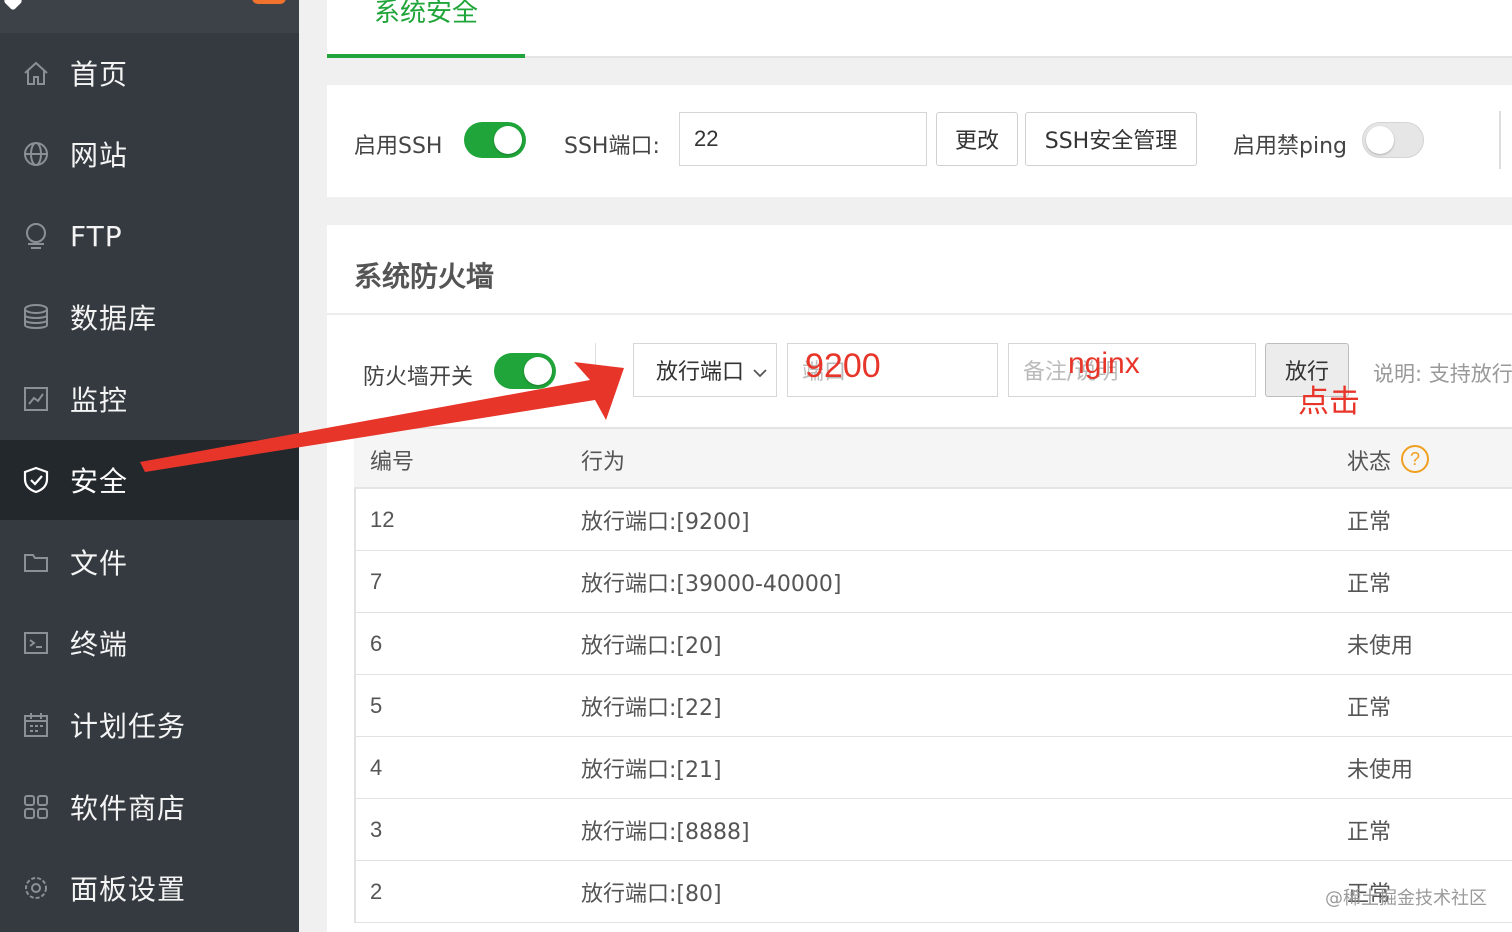  Describe the element at coordinates (843, 366) in the screenshot. I see `annotation-port-value: 9200` at that location.